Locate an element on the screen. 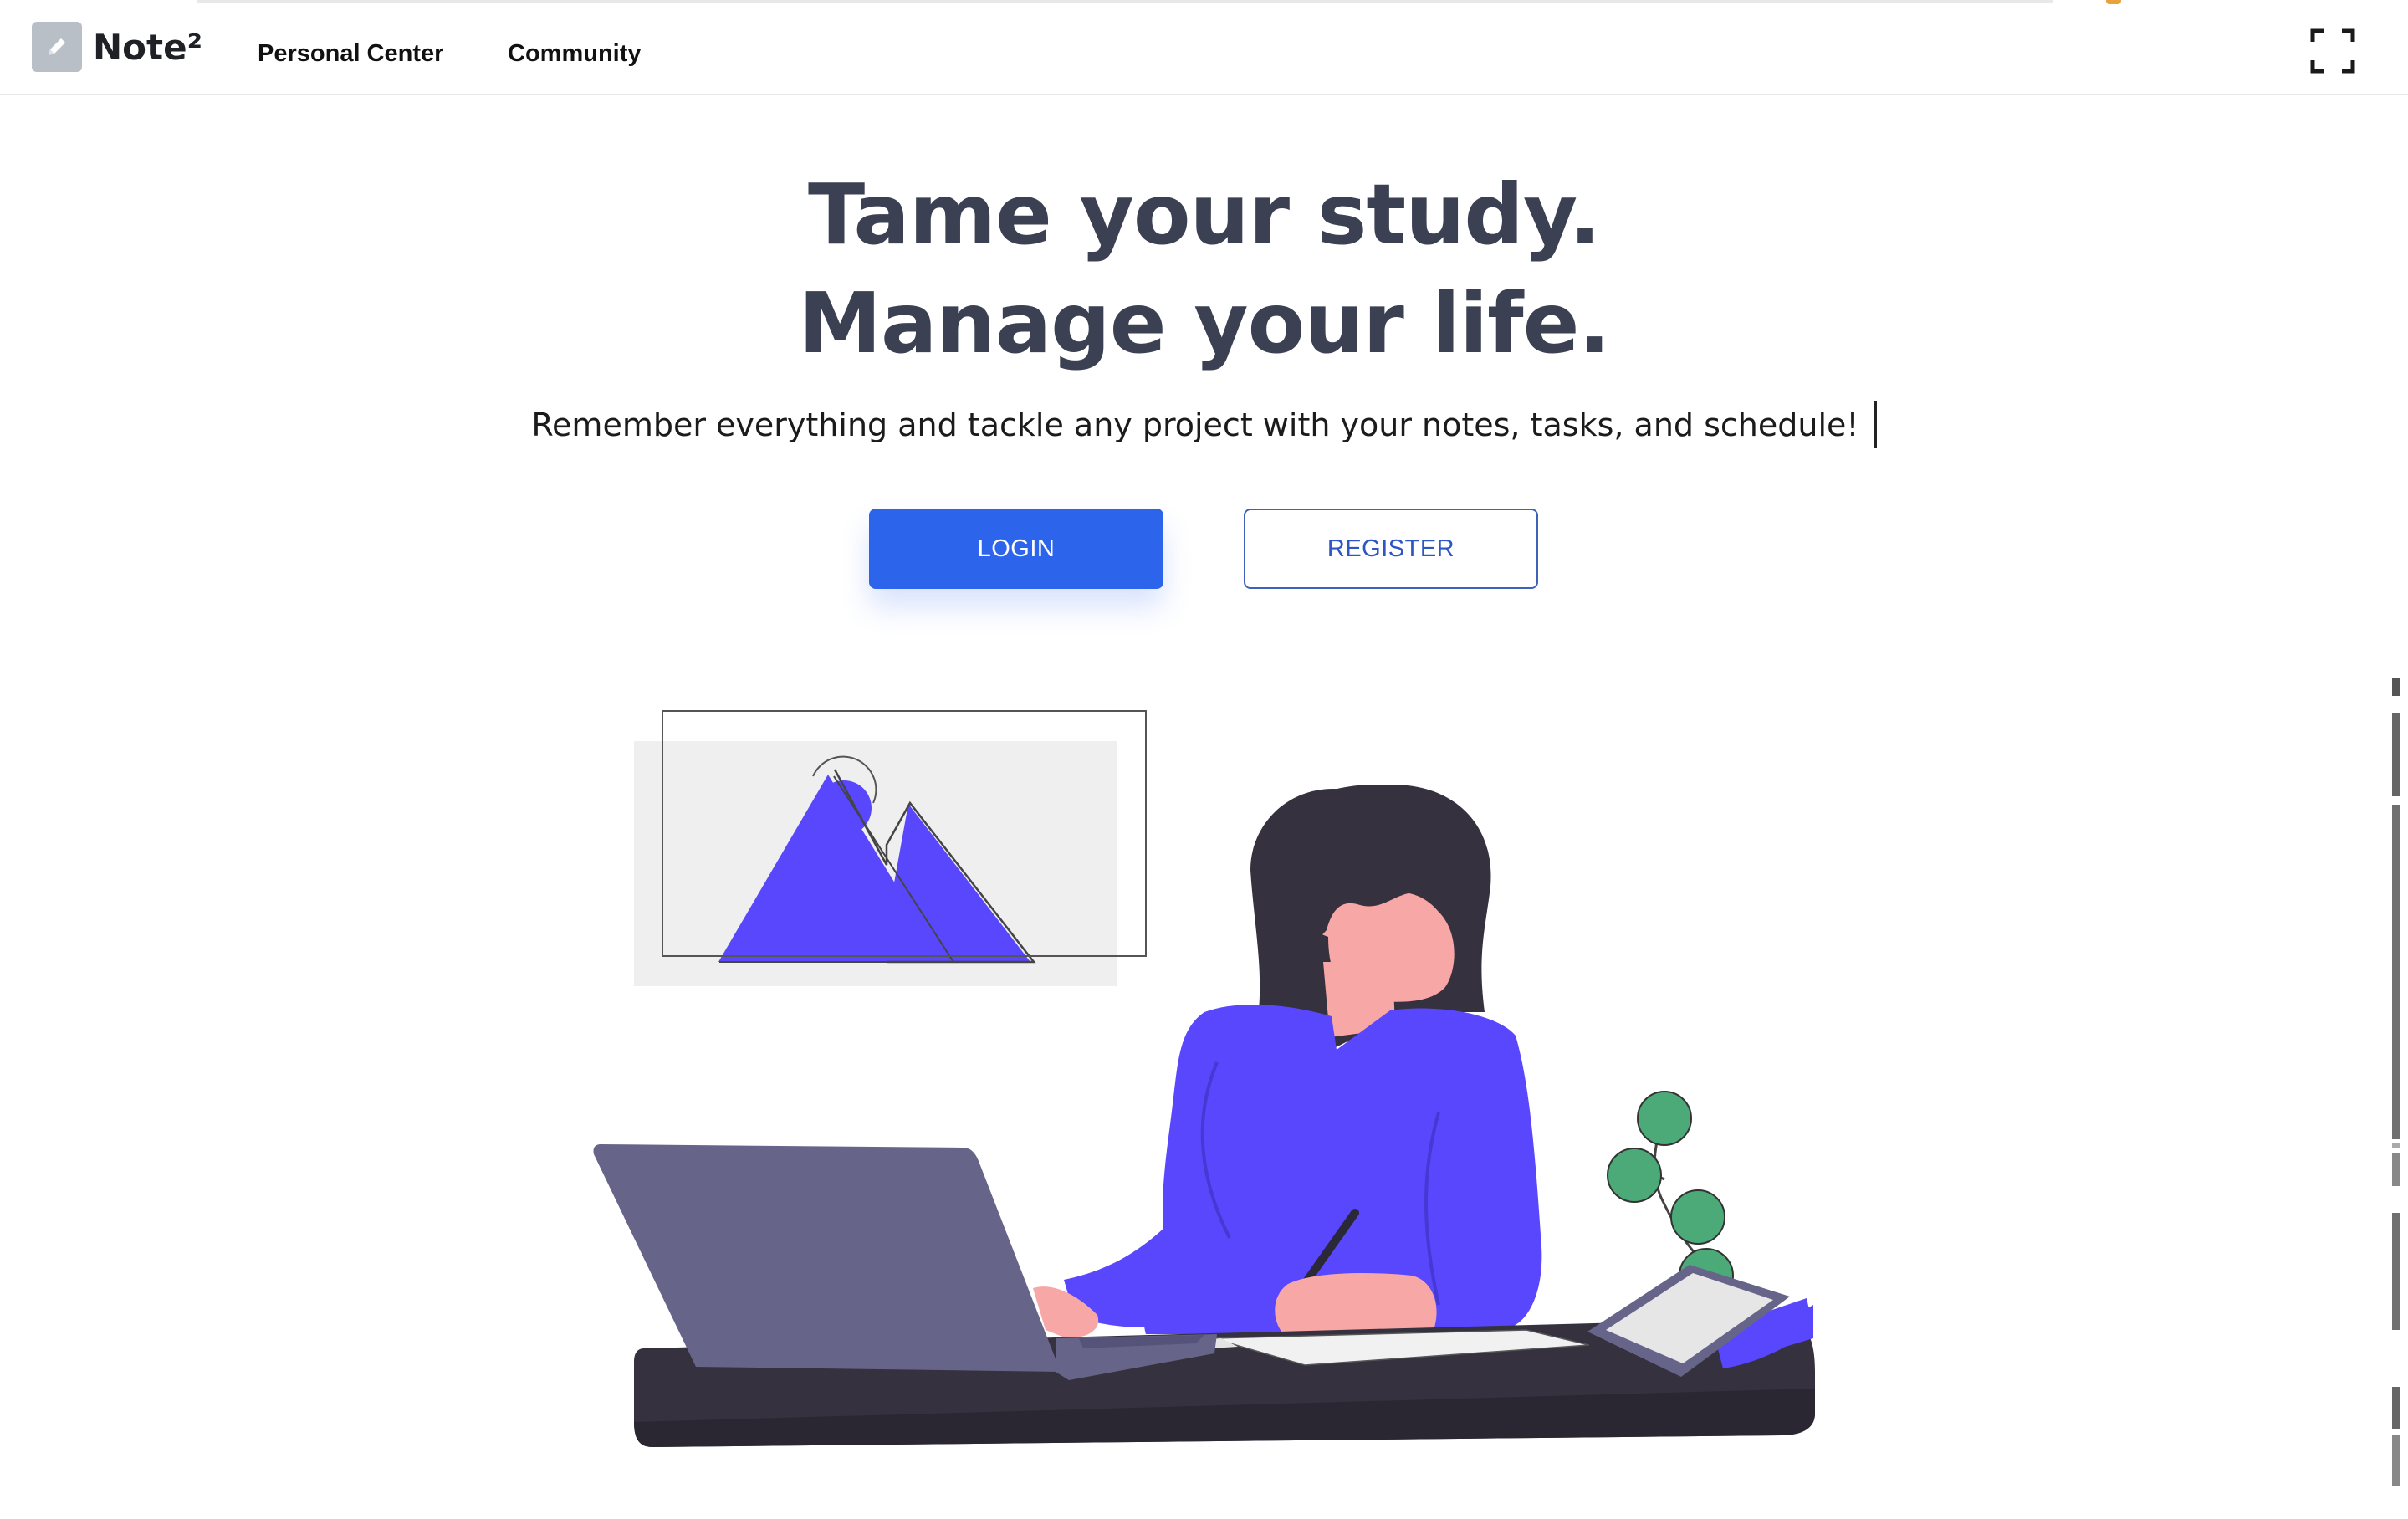  scrollbar is located at coordinates (2396, 1098).